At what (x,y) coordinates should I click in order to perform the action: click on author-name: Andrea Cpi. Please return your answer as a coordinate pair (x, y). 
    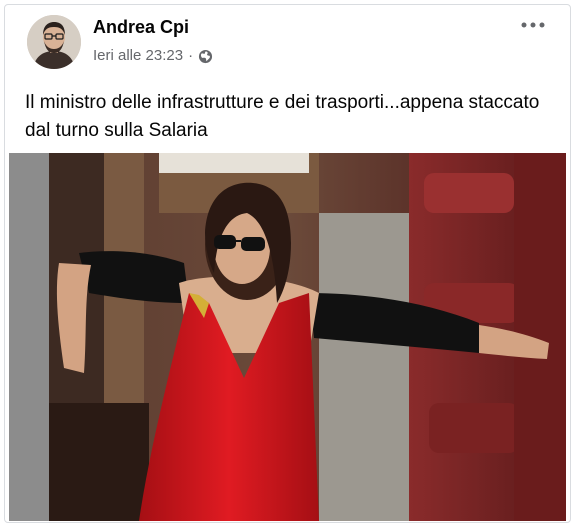
    Looking at the image, I should click on (141, 27).